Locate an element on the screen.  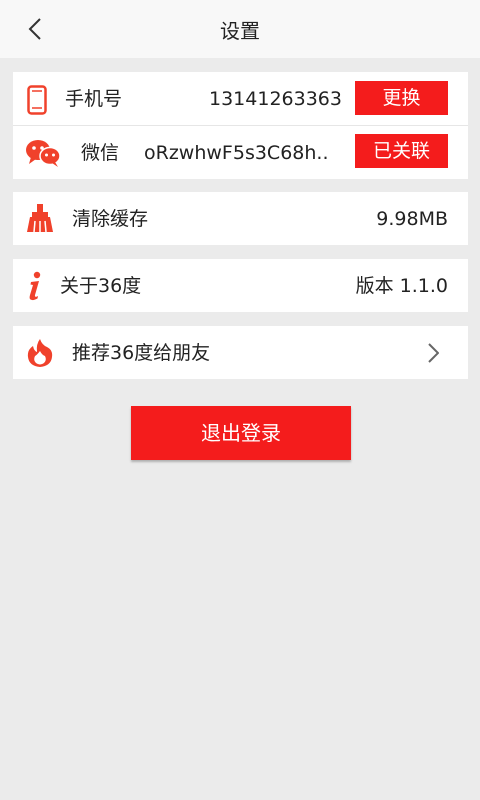
wechat-icon is located at coordinates (43, 155).